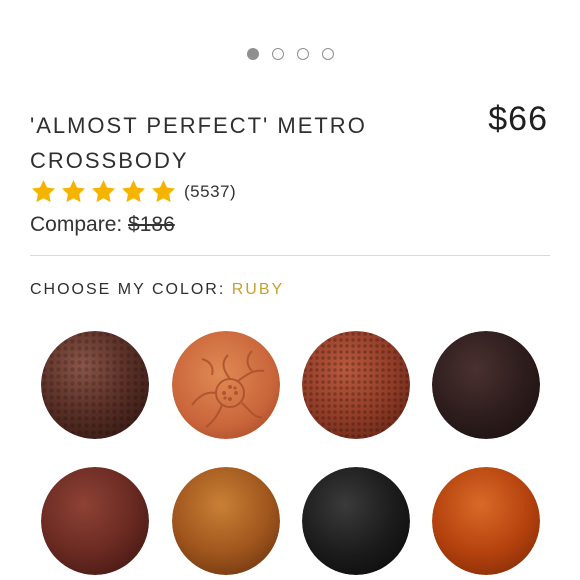  Describe the element at coordinates (486, 385) in the screenshot. I see `swatch-dark-chocolate` at that location.